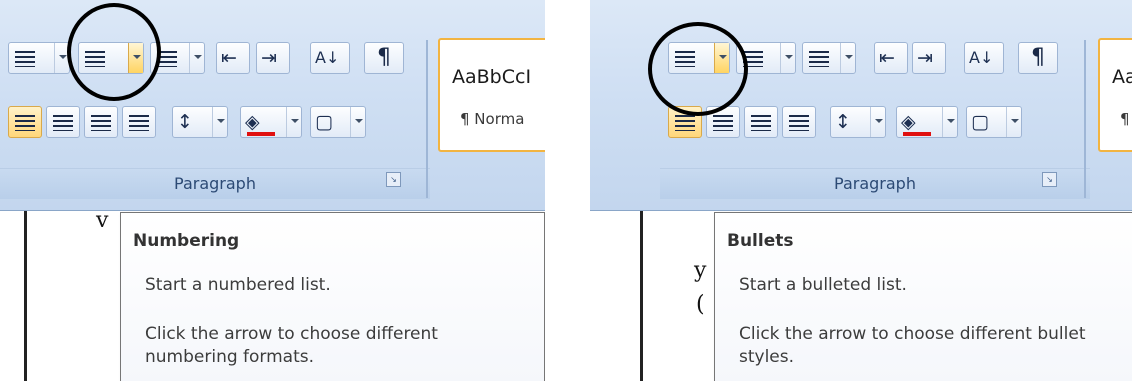 The height and width of the screenshot is (381, 1132). What do you see at coordinates (39, 58) in the screenshot?
I see `bullets-button` at bounding box center [39, 58].